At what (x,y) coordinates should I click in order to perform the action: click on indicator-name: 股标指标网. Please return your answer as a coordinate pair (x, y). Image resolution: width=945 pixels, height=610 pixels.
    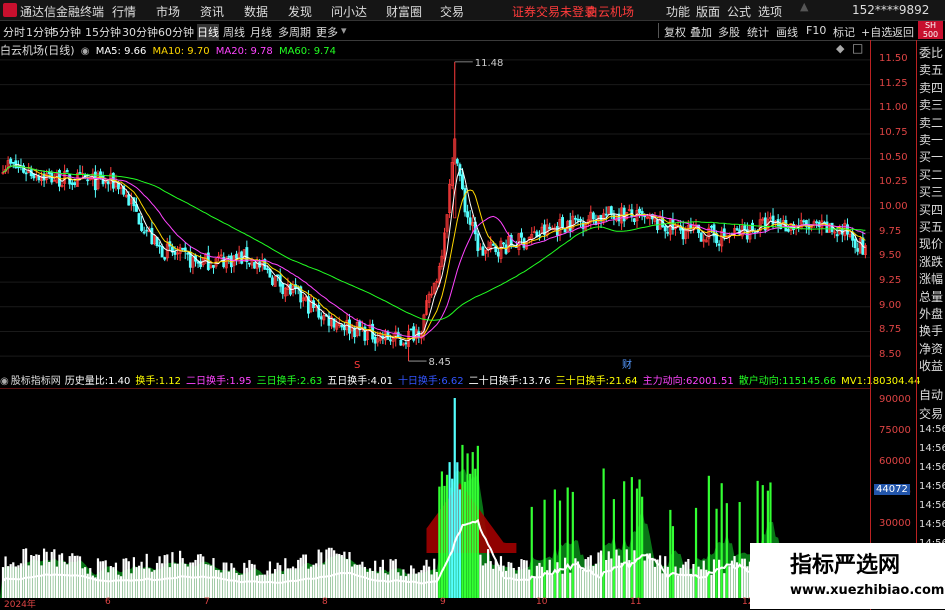
    Looking at the image, I should click on (36, 381).